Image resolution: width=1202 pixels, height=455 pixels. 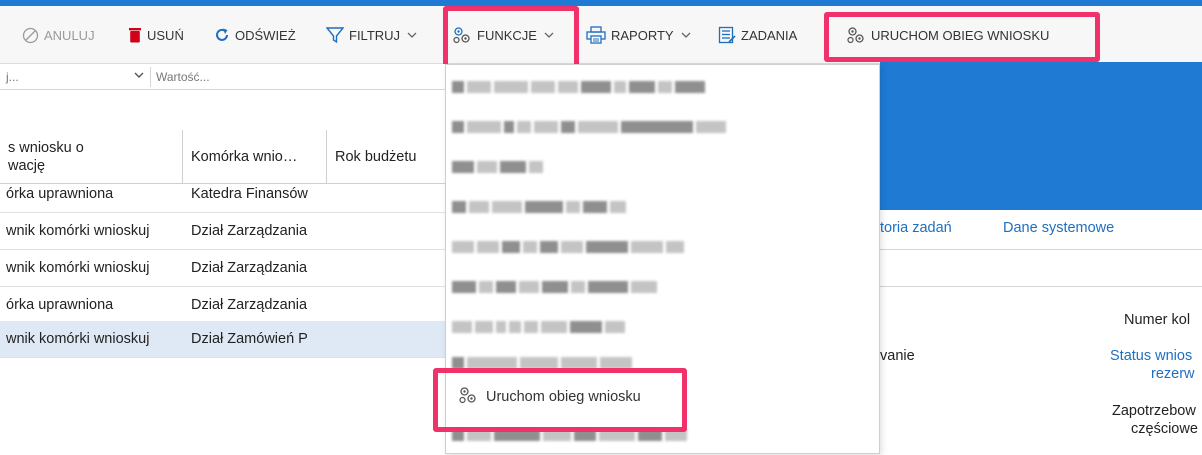 What do you see at coordinates (69, 35) in the screenshot?
I see `cancel-label: ANULUJ` at bounding box center [69, 35].